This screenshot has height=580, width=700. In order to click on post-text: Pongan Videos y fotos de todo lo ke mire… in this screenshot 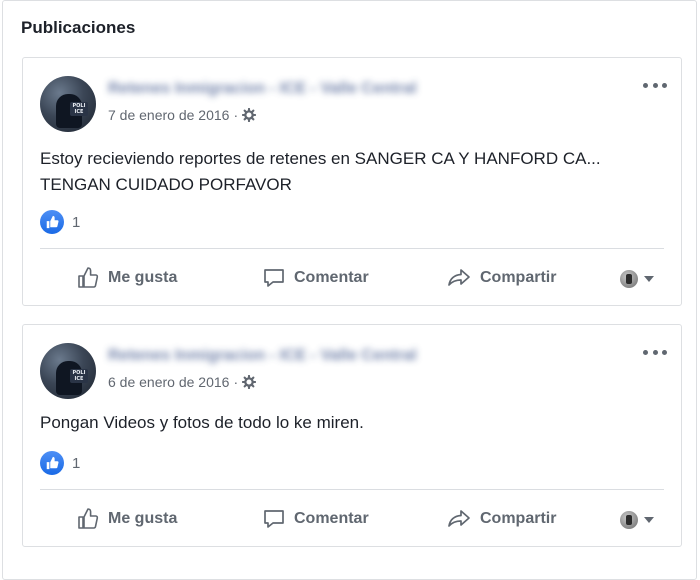, I will do `click(202, 422)`.